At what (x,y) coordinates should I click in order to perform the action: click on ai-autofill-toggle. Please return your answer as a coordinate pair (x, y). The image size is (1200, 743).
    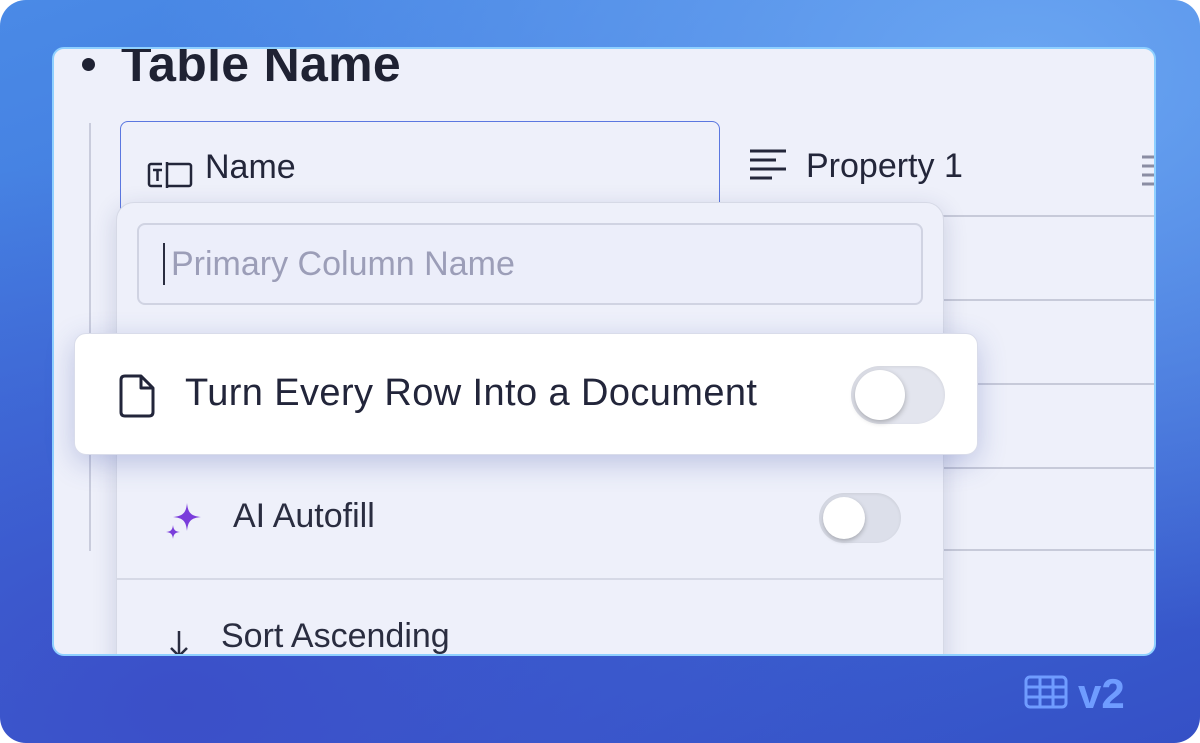
    Looking at the image, I should click on (860, 518).